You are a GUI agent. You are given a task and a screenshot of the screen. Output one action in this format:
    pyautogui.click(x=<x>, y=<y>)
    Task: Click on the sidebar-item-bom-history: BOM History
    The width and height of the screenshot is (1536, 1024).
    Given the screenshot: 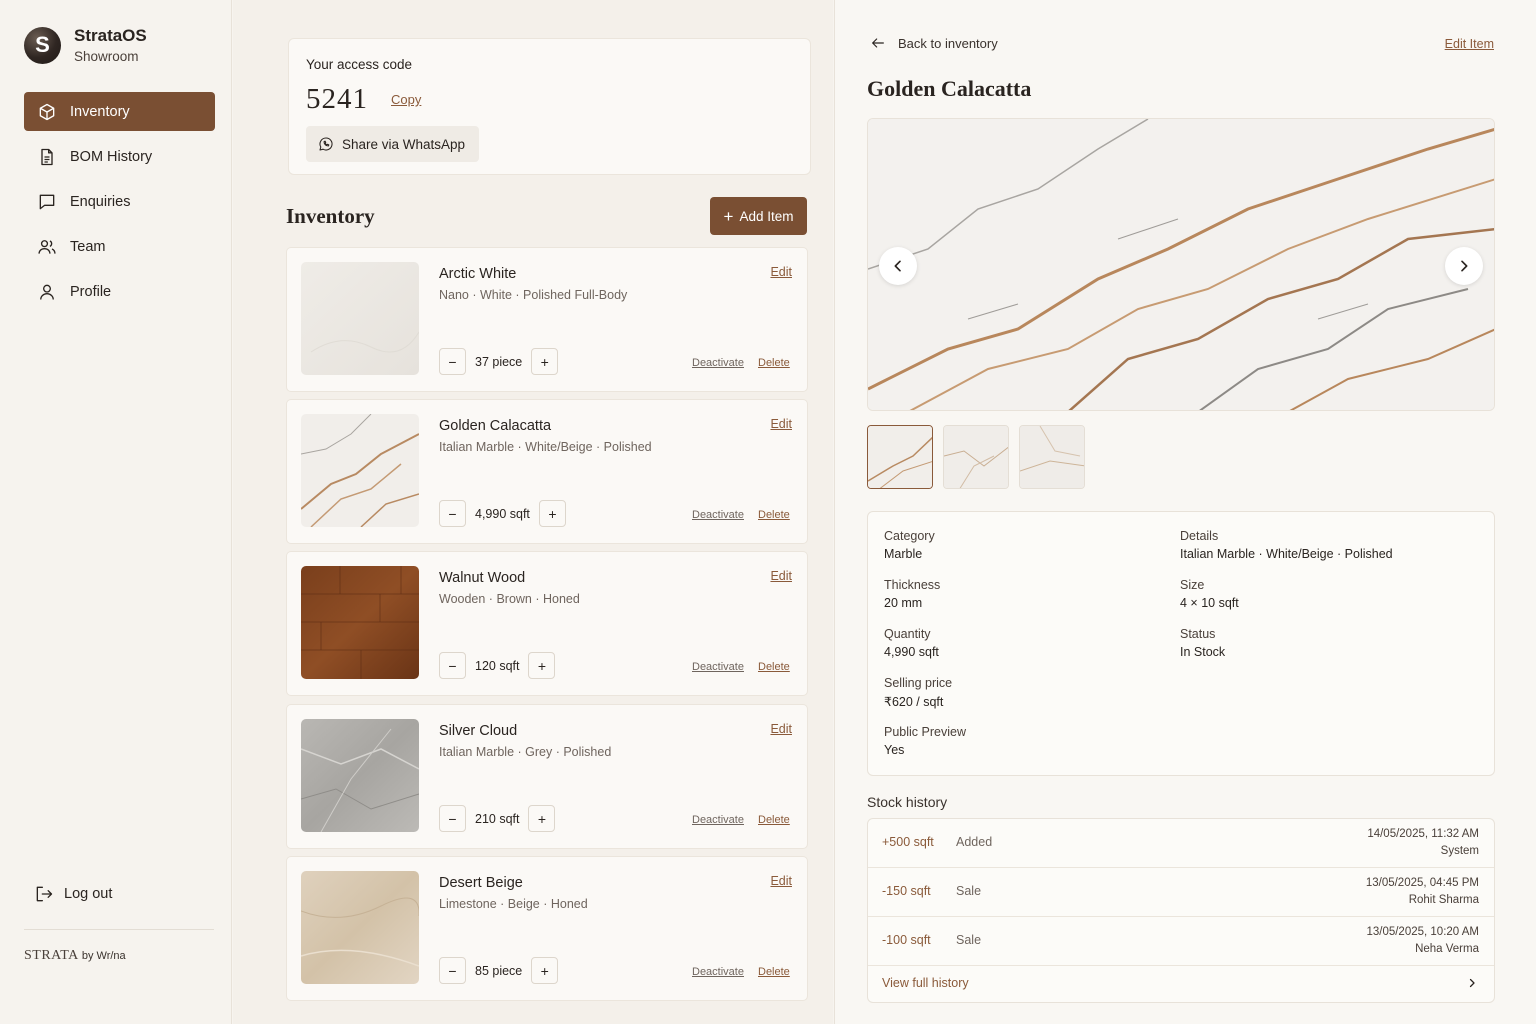 What is the action you would take?
    pyautogui.click(x=119, y=156)
    